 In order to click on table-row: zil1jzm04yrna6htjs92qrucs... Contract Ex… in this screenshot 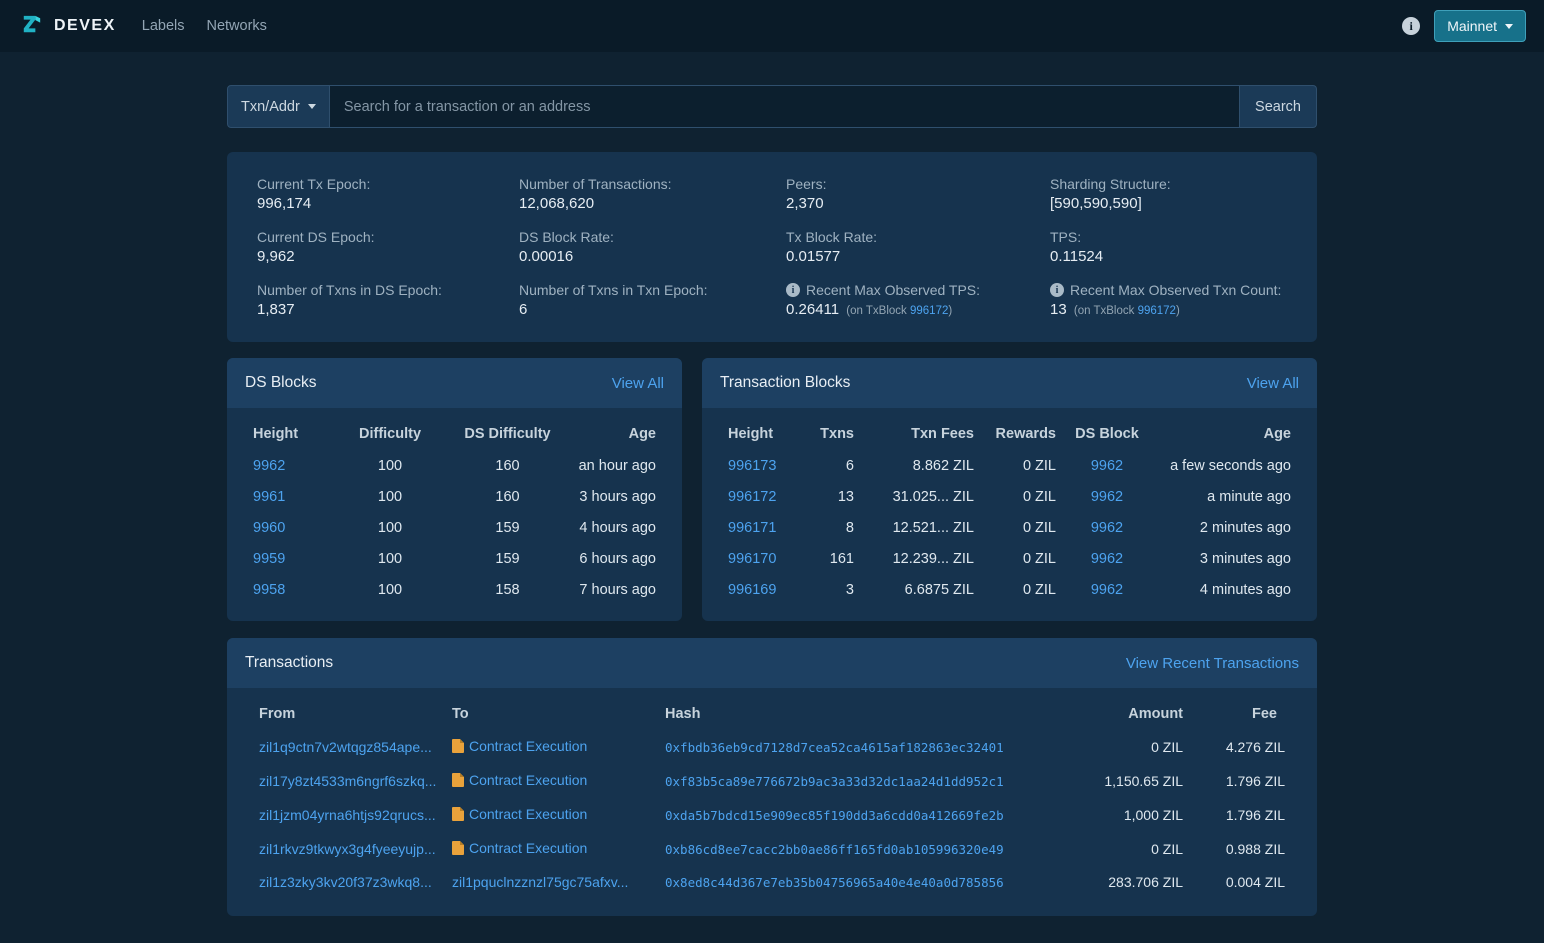, I will do `click(772, 815)`.